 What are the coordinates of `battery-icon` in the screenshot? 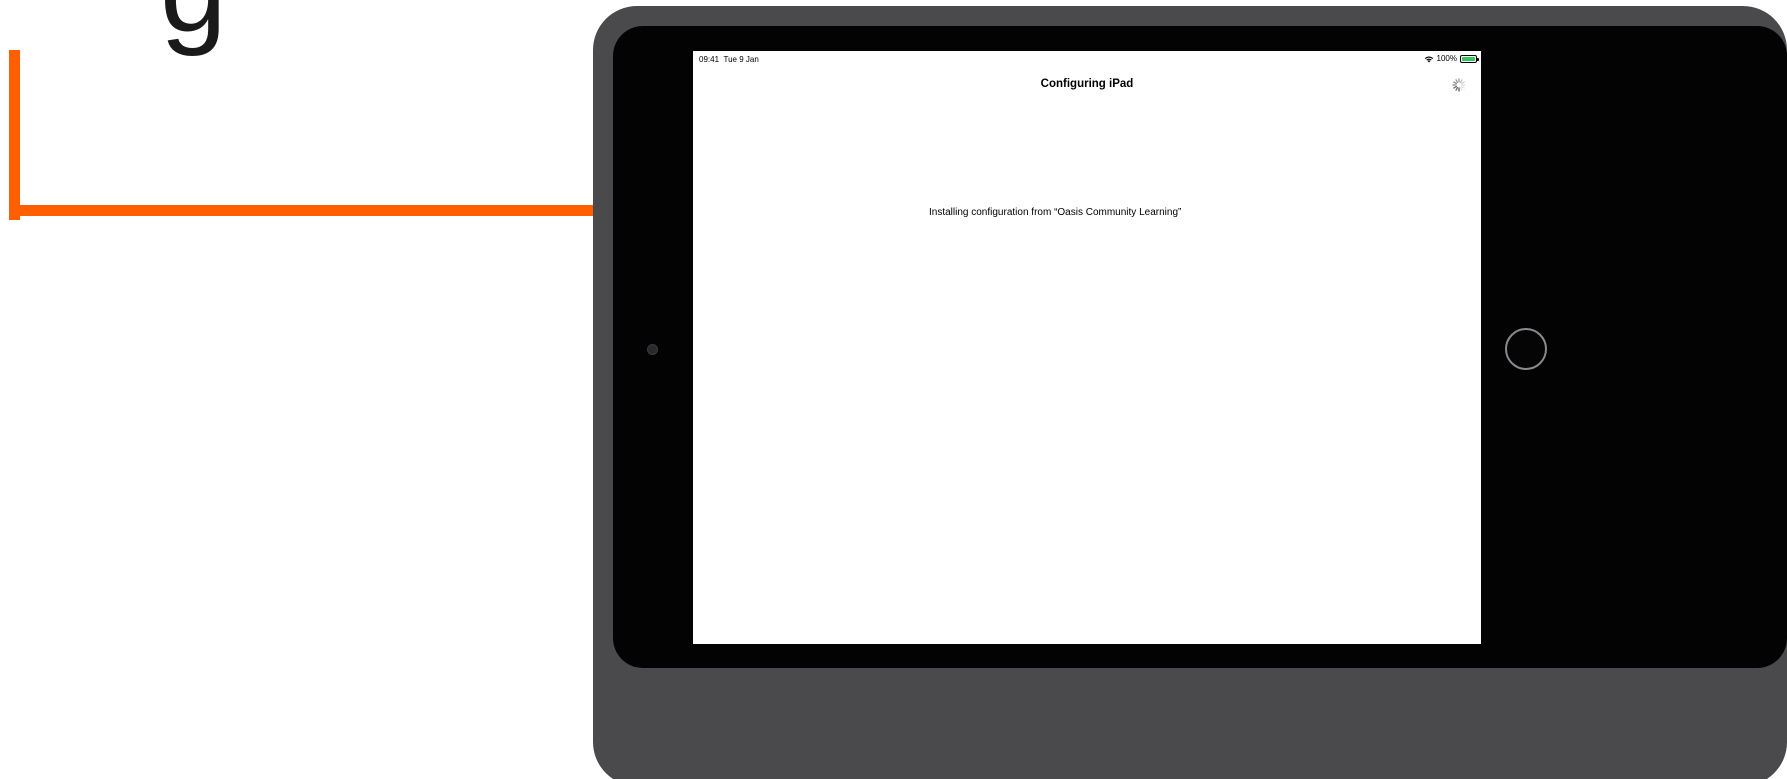 It's located at (1469, 58).